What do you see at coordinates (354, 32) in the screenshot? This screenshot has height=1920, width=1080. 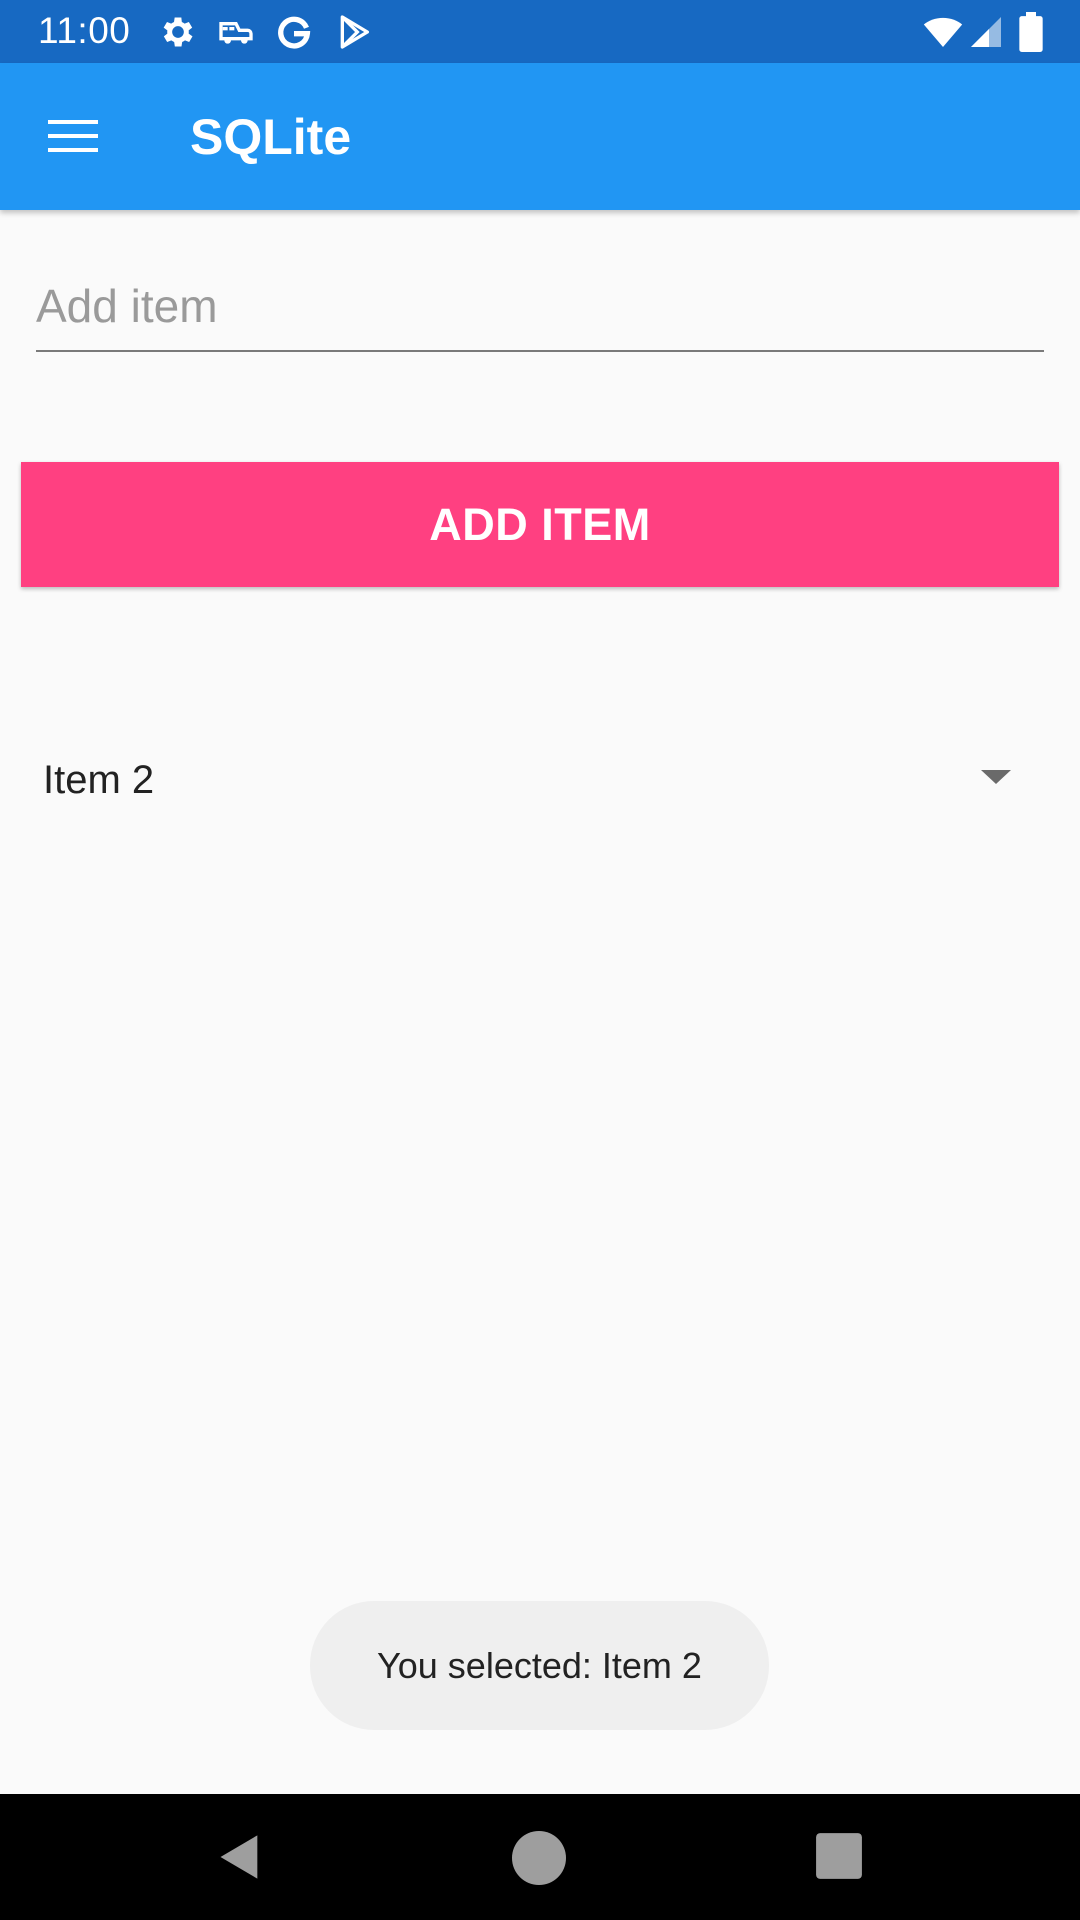 I see `play-store-icon` at bounding box center [354, 32].